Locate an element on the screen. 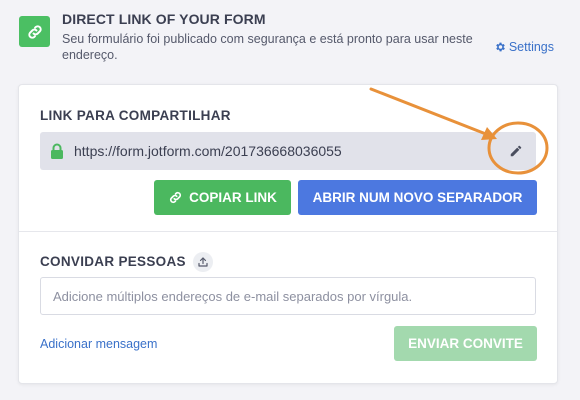  send-invite-label: ENVIAR CONVITE is located at coordinates (465, 343).